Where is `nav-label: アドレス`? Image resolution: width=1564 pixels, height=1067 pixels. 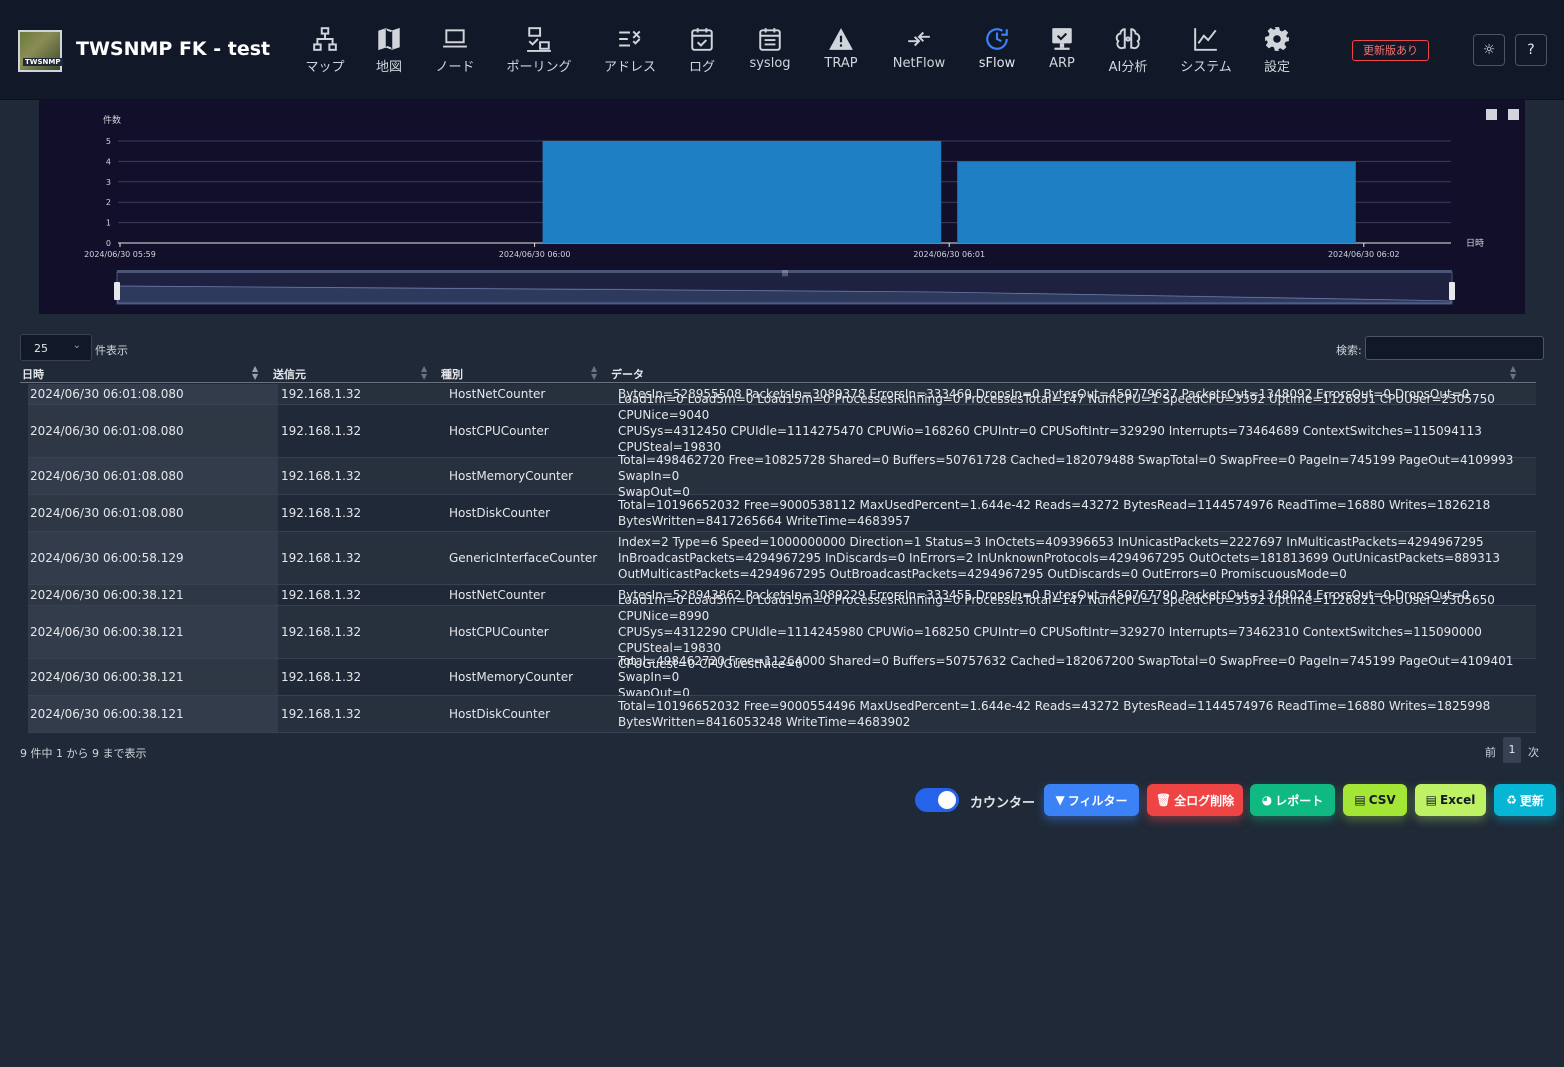
nav-label: アドレス is located at coordinates (629, 67).